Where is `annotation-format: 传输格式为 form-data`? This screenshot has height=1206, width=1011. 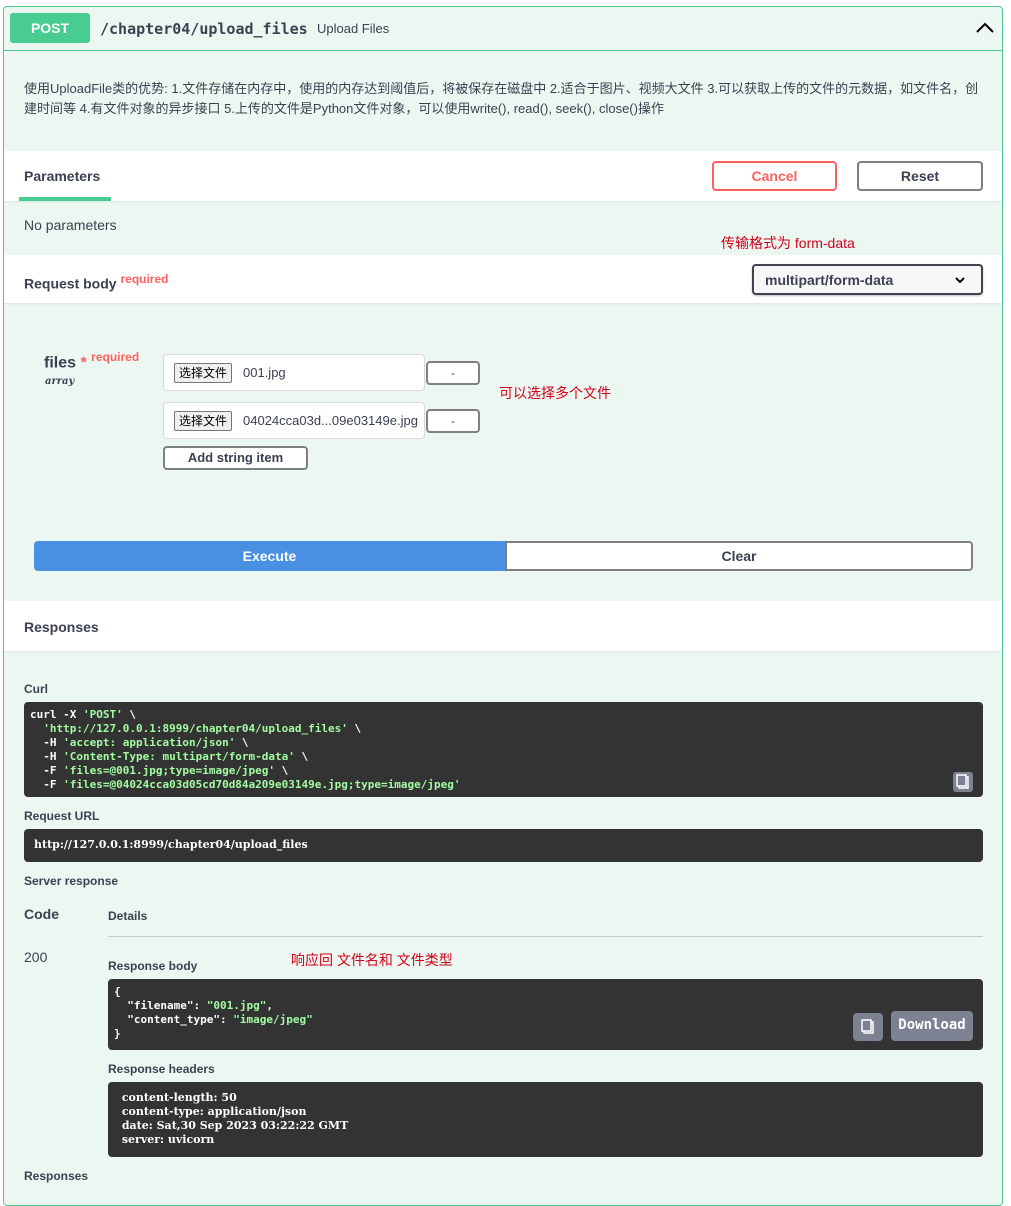 annotation-format: 传输格式为 form-data is located at coordinates (788, 243).